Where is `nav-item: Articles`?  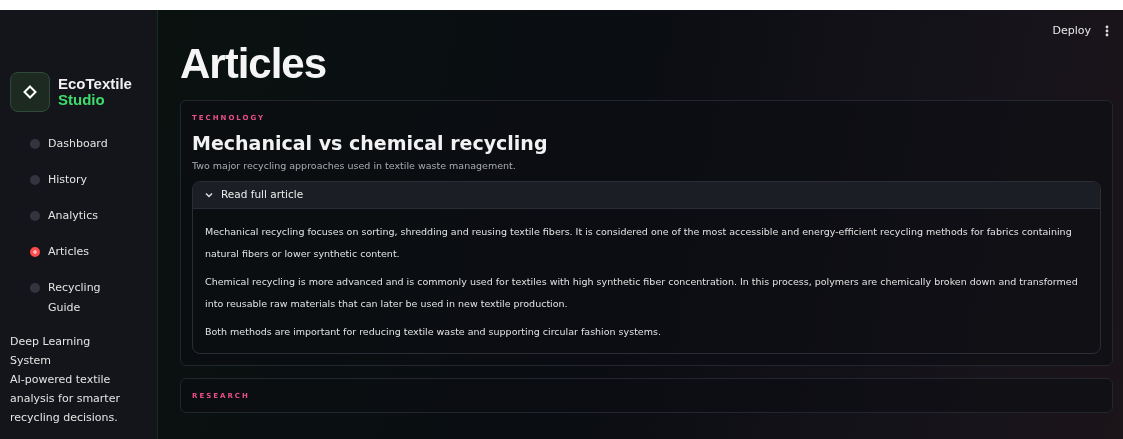
nav-item: Articles is located at coordinates (89, 252).